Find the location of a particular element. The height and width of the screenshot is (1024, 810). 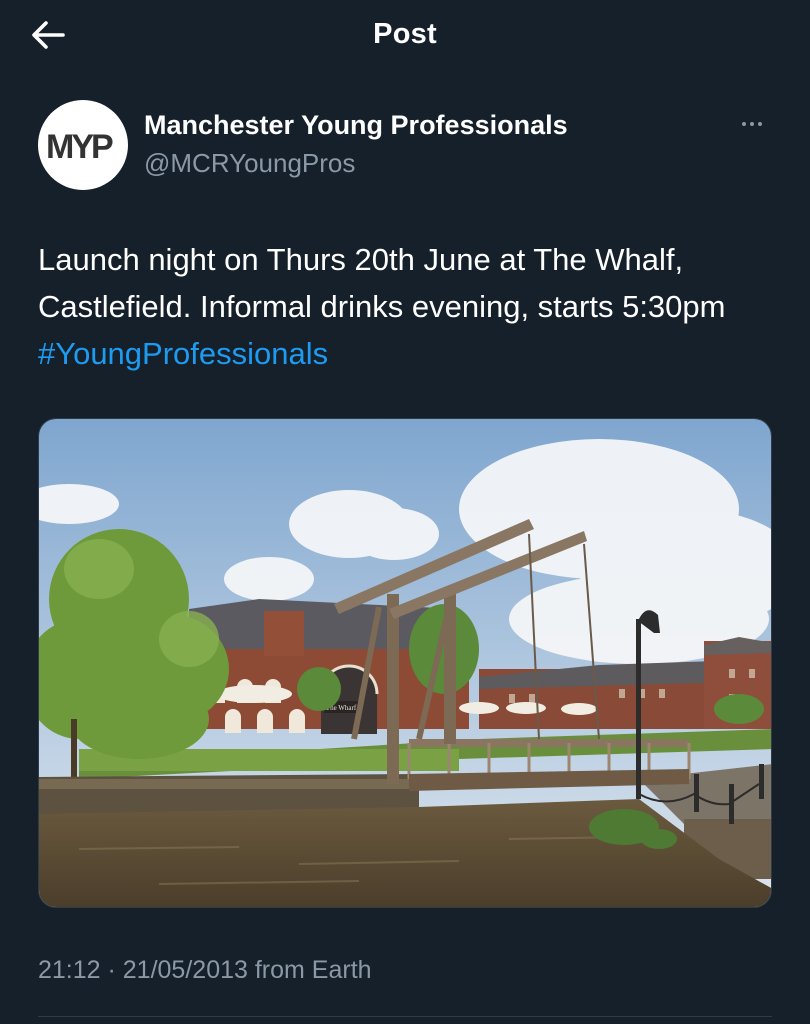

myp-logo: MYP is located at coordinates (81, 146).